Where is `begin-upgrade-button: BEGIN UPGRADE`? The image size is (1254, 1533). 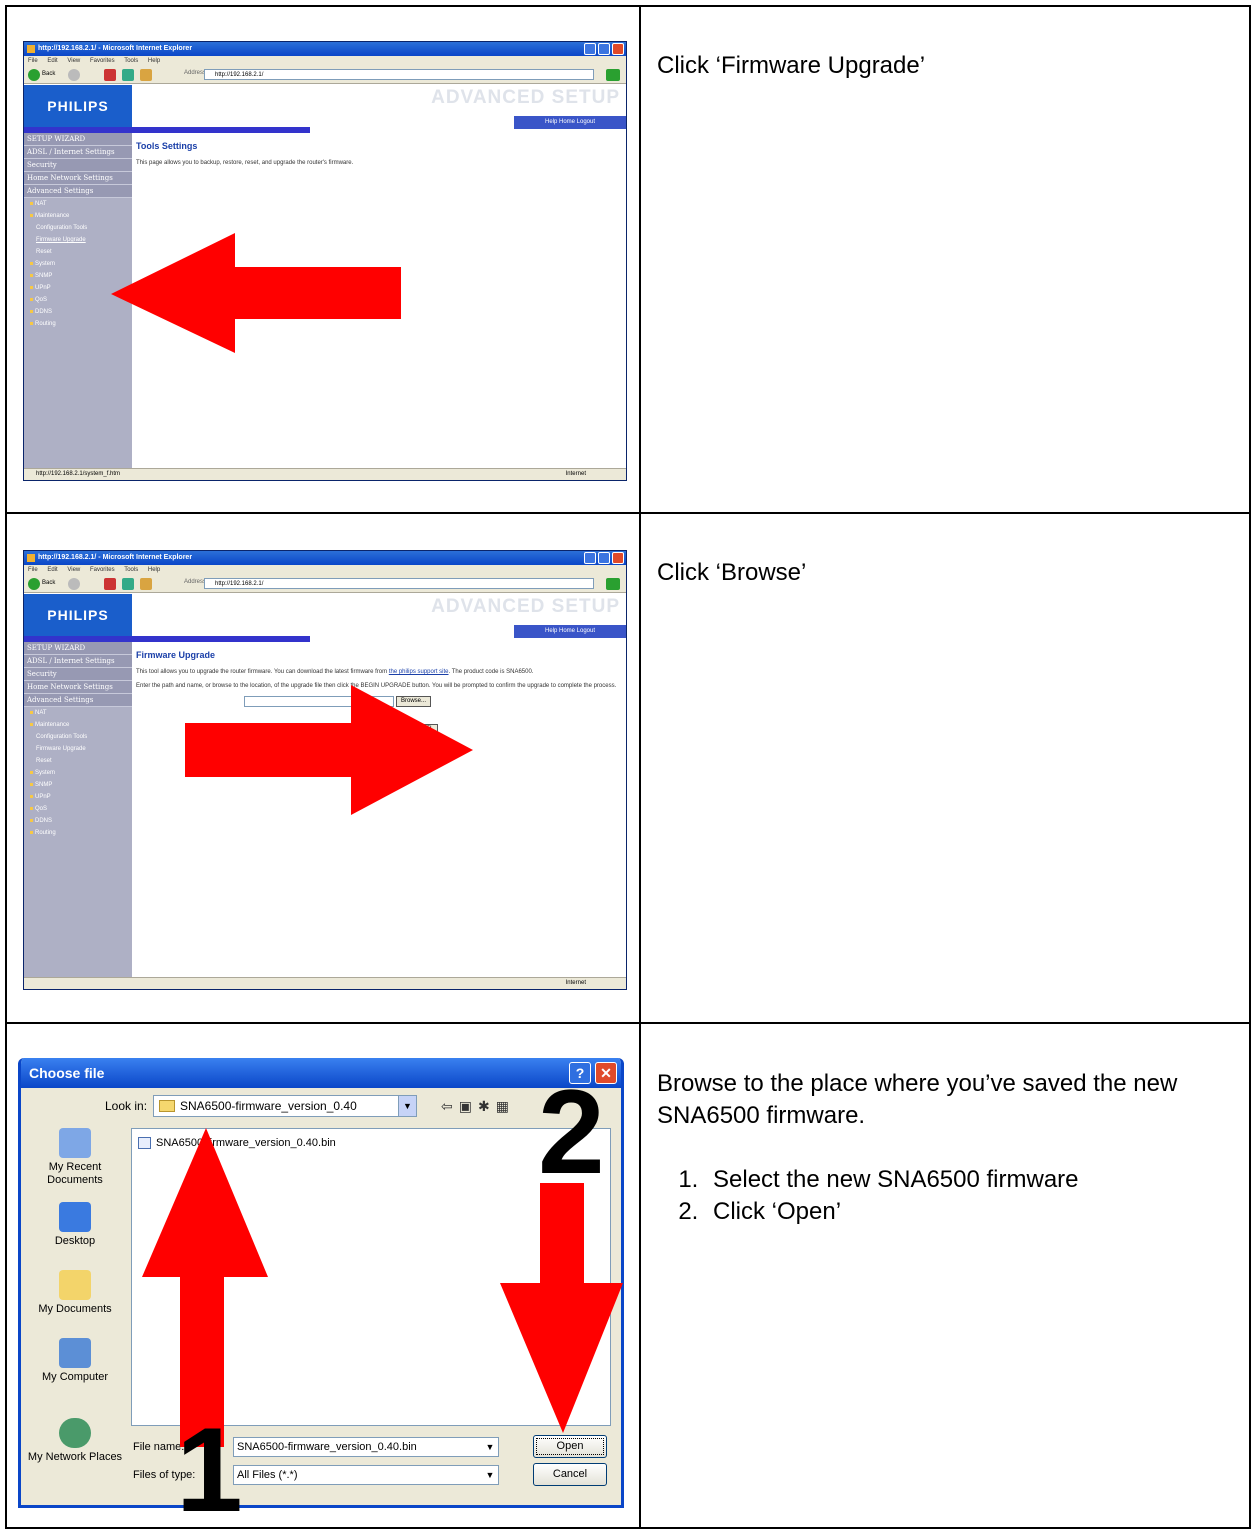 begin-upgrade-button: BEGIN UPGRADE is located at coordinates (364, 729).